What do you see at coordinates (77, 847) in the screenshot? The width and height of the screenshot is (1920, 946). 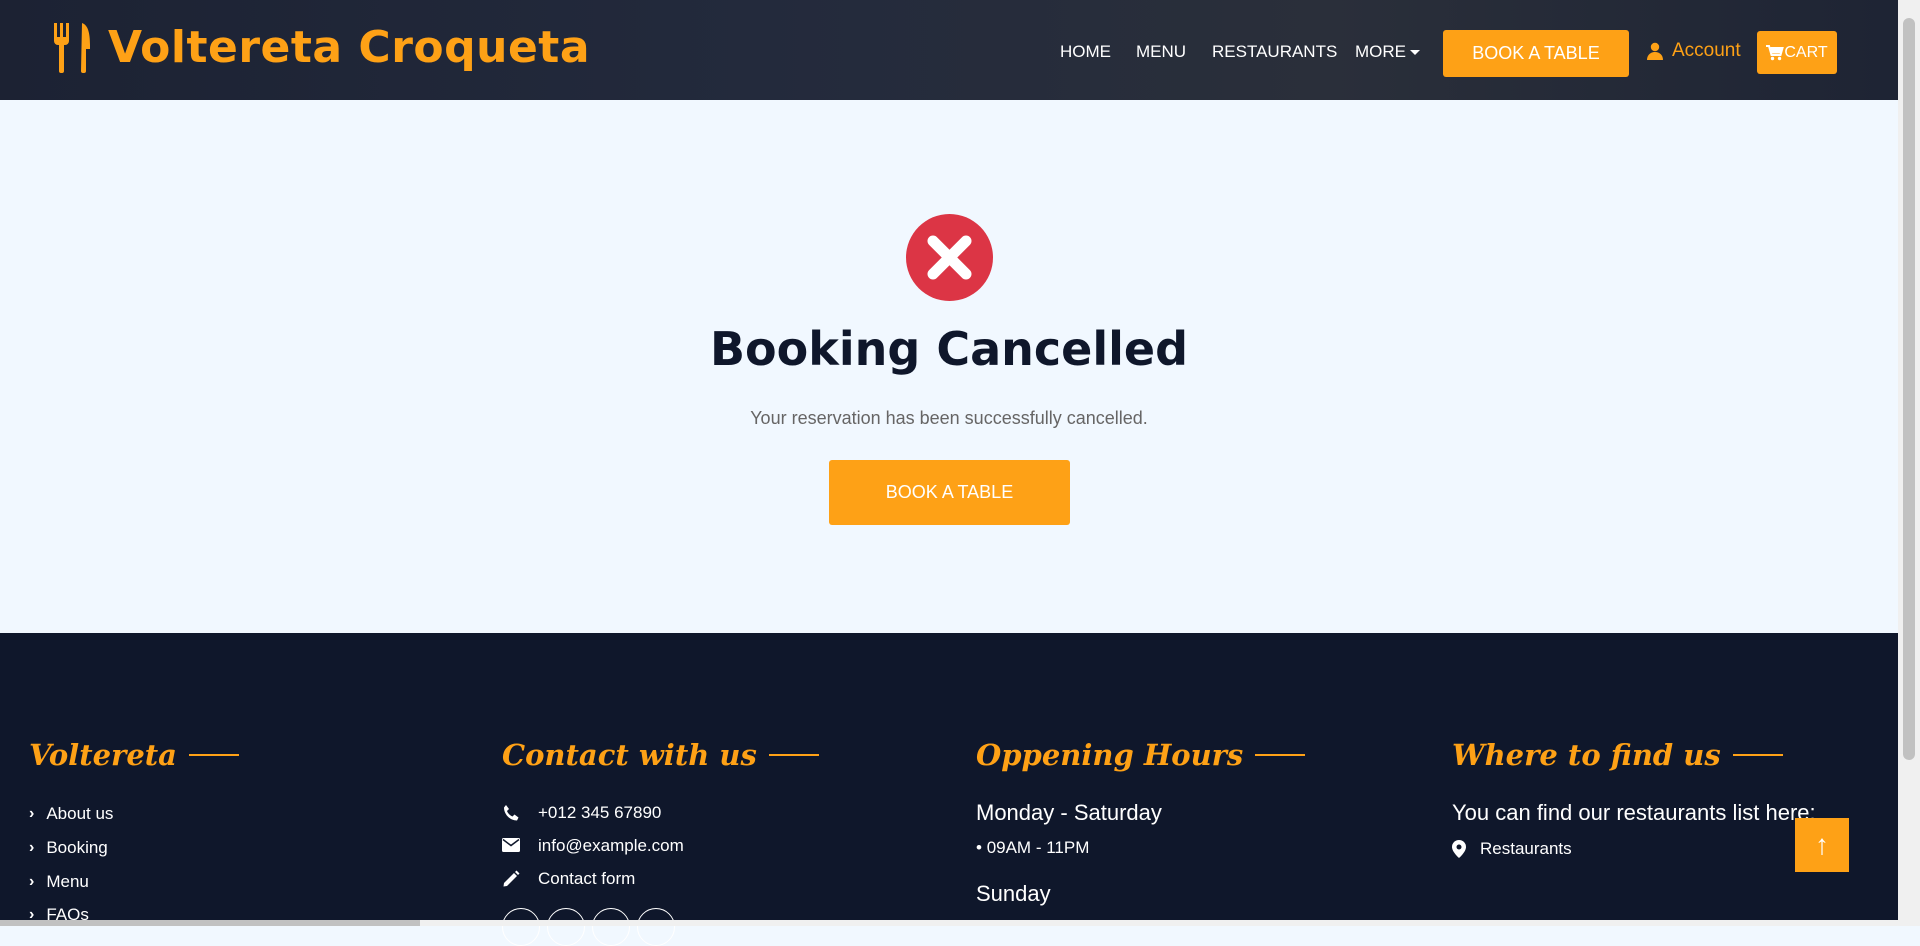 I see `footer-link-label: Booking` at bounding box center [77, 847].